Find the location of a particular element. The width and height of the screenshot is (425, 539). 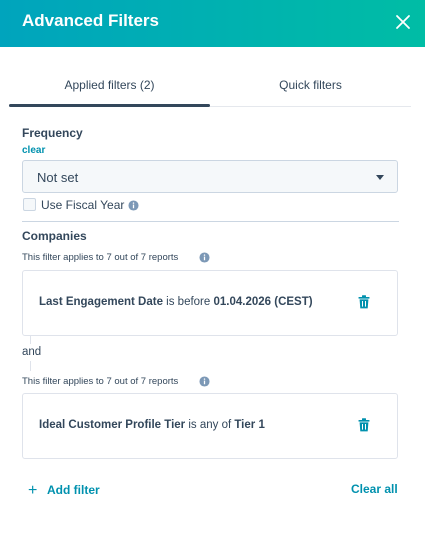

frequency-select-value: Not set is located at coordinates (58, 177).